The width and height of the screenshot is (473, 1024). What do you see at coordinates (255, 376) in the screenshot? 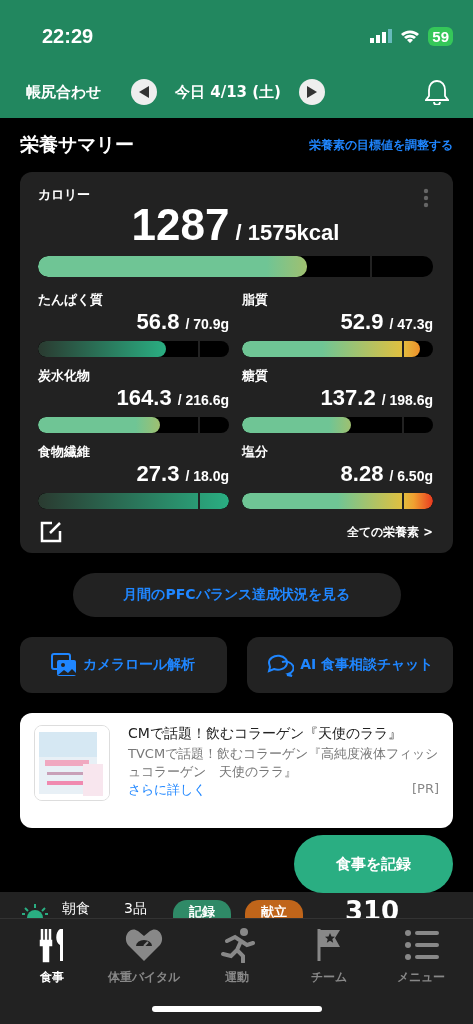
I see `nutrient-label: 糖質` at bounding box center [255, 376].